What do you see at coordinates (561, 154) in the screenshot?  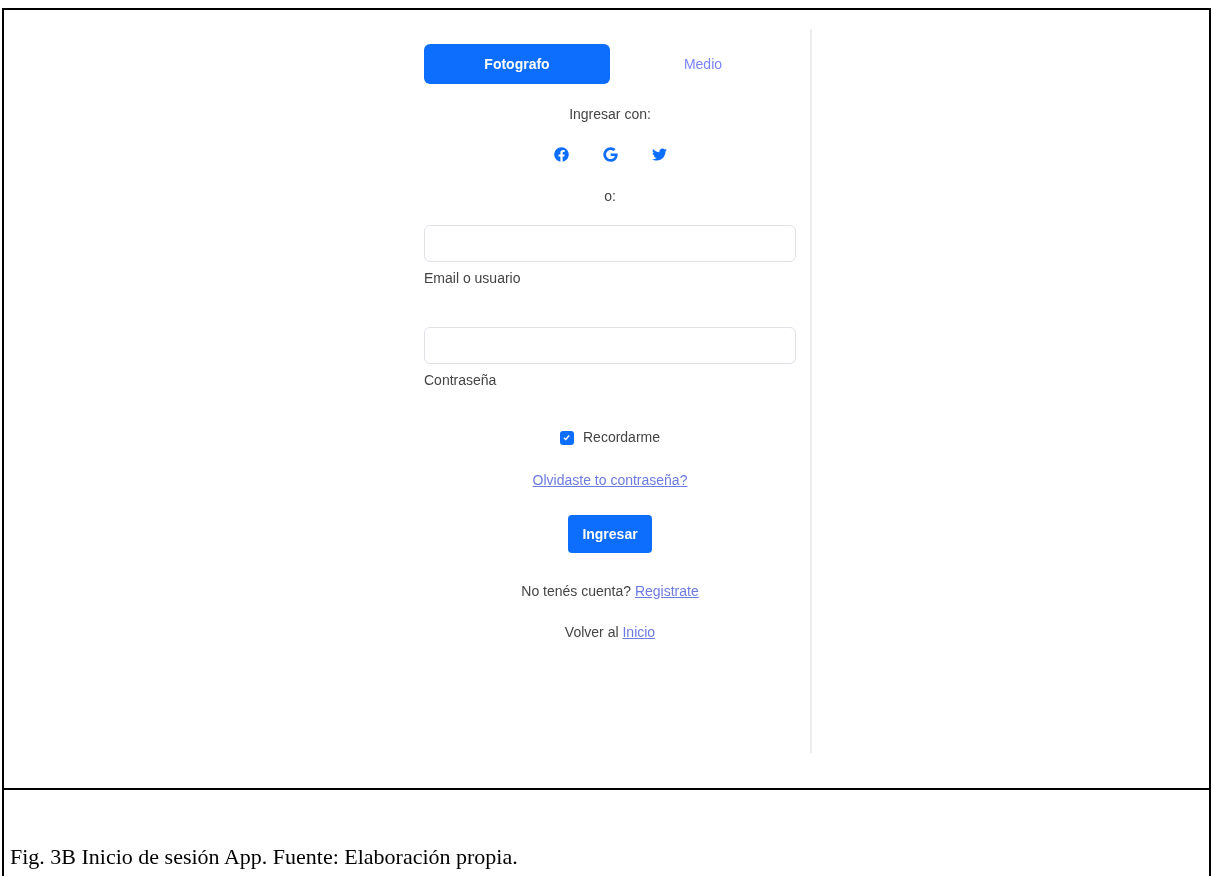 I see `facebook-icon` at bounding box center [561, 154].